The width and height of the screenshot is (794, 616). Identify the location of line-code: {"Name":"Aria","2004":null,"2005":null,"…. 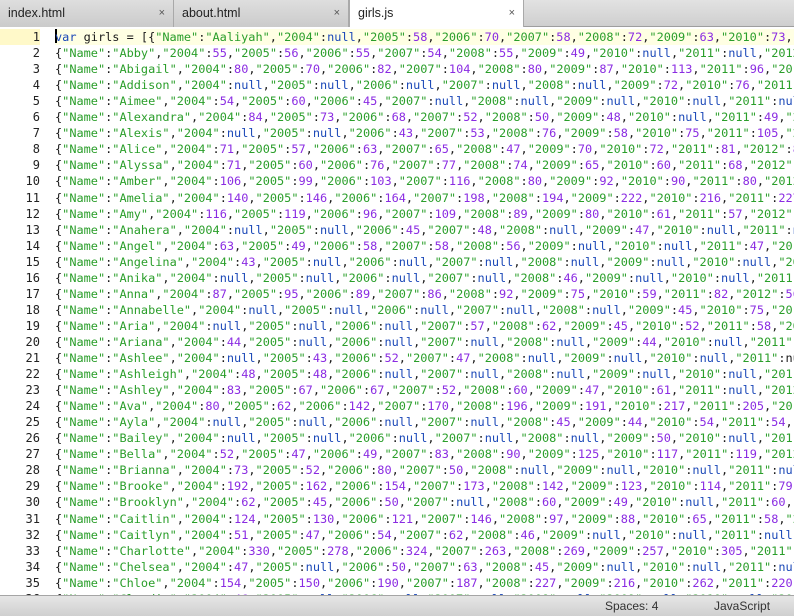
(424, 325).